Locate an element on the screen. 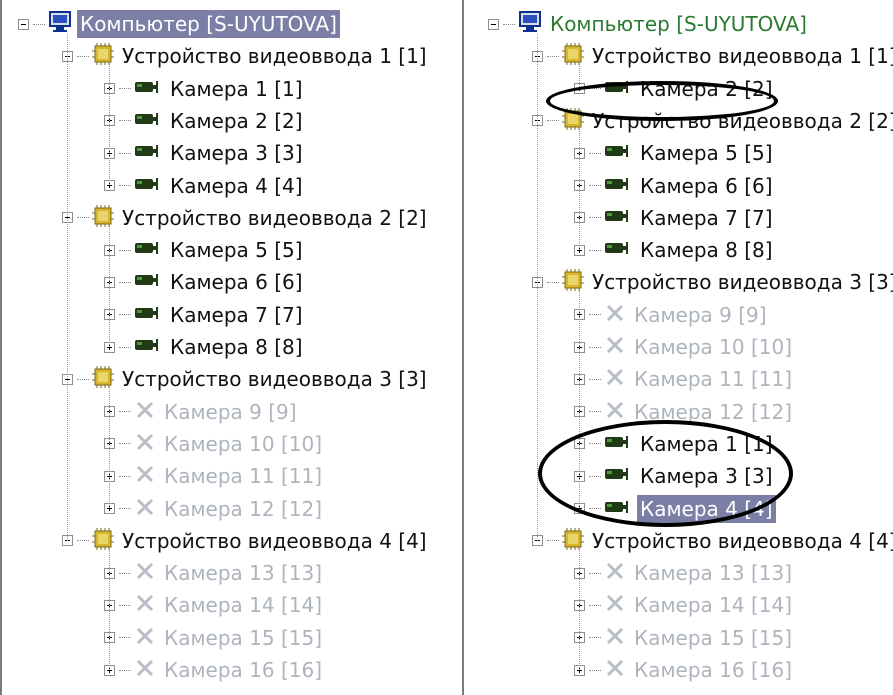 This screenshot has height=695, width=893. tree-camera-right-3-2: Камера 10 [10] is located at coordinates (684, 347).